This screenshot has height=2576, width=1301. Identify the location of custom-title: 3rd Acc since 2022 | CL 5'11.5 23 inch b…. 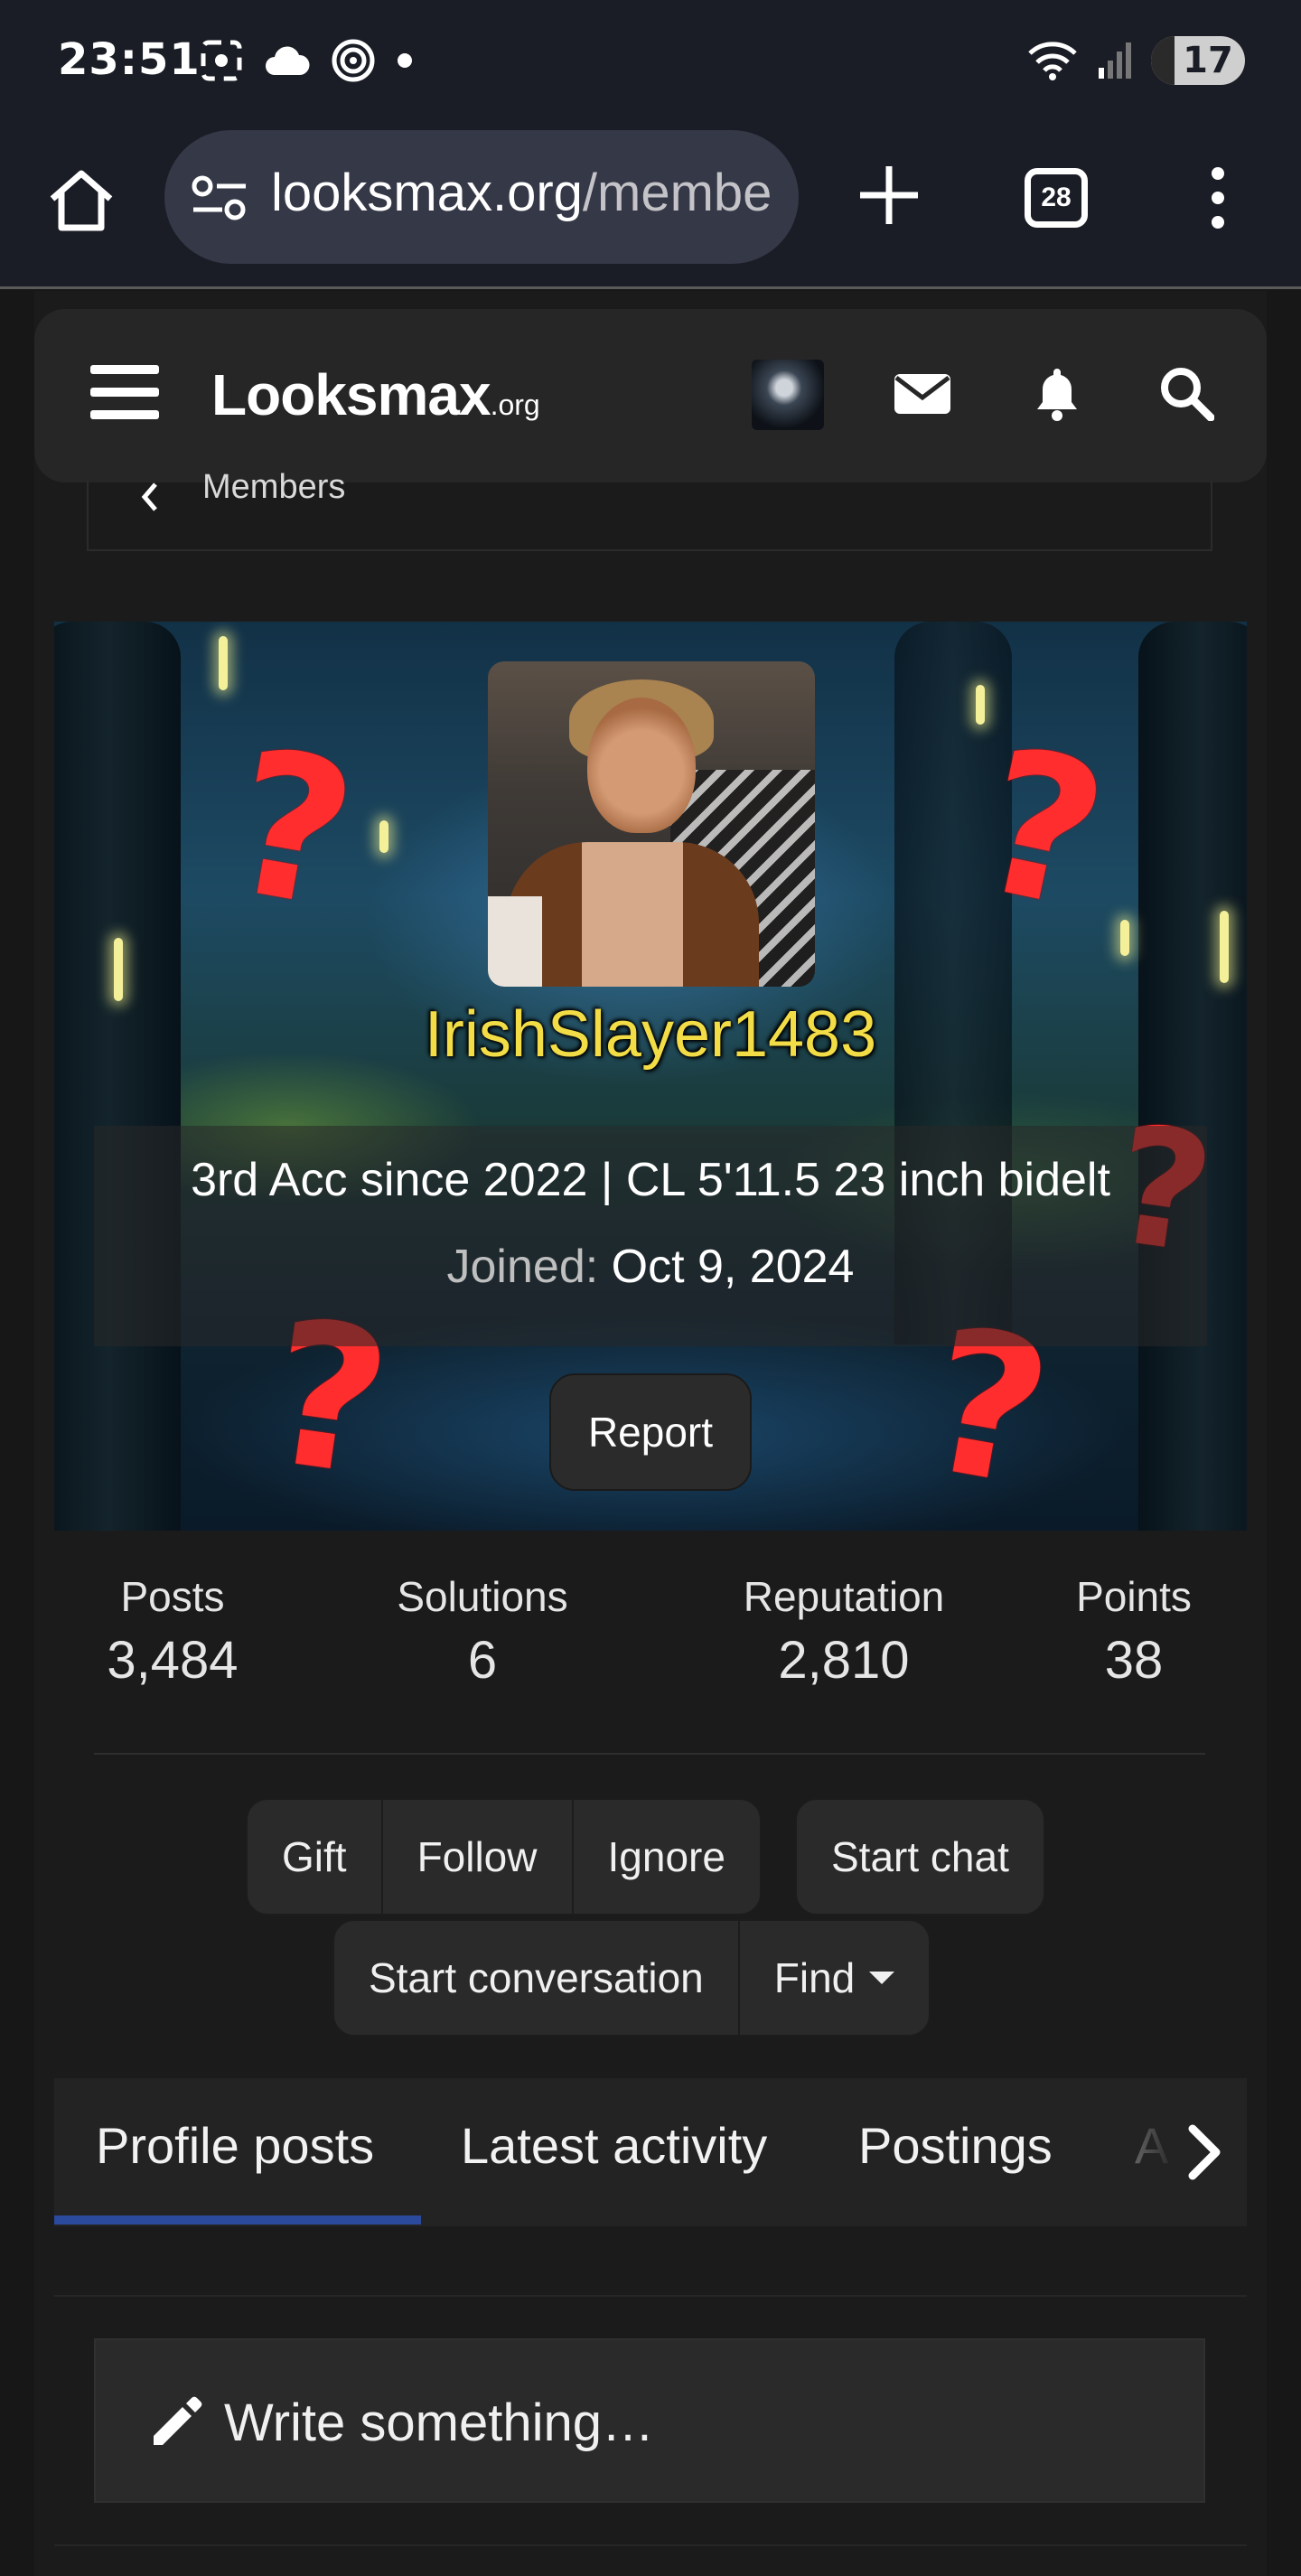
(650, 1180).